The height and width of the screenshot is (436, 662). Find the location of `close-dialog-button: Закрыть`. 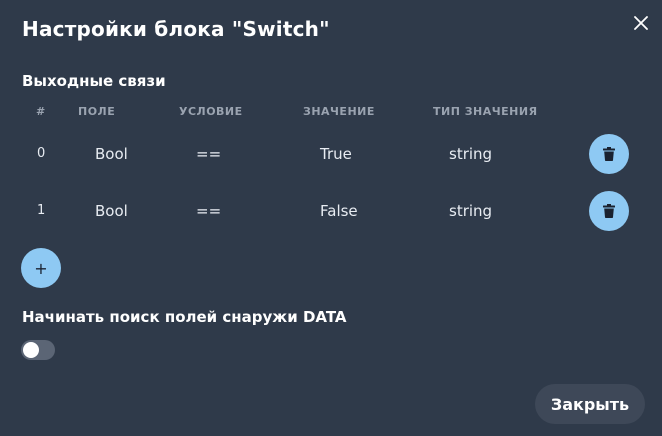

close-dialog-button: Закрыть is located at coordinates (590, 404).